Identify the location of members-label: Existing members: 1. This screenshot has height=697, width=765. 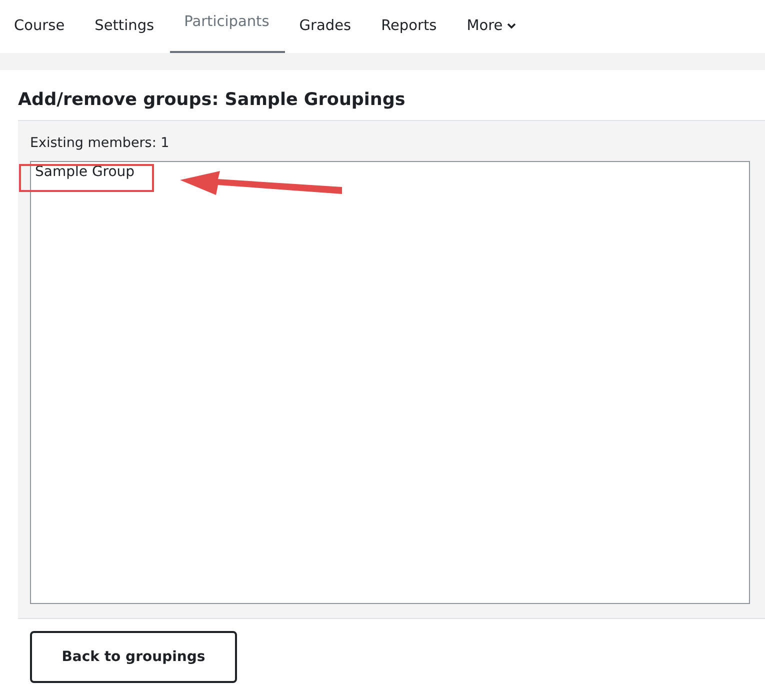
(100, 143).